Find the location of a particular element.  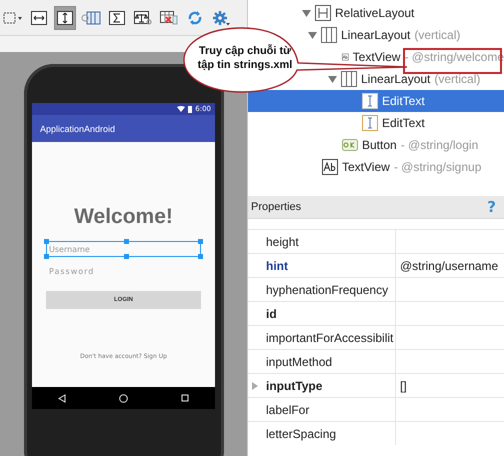

zoom-fit-icon is located at coordinates (13, 18).